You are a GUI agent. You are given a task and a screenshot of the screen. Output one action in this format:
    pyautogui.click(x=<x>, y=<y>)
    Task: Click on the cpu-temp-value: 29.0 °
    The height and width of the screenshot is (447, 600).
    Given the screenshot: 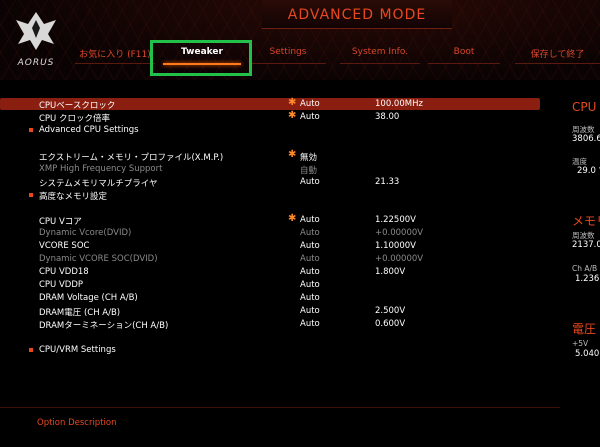 What is the action you would take?
    pyautogui.click(x=588, y=171)
    